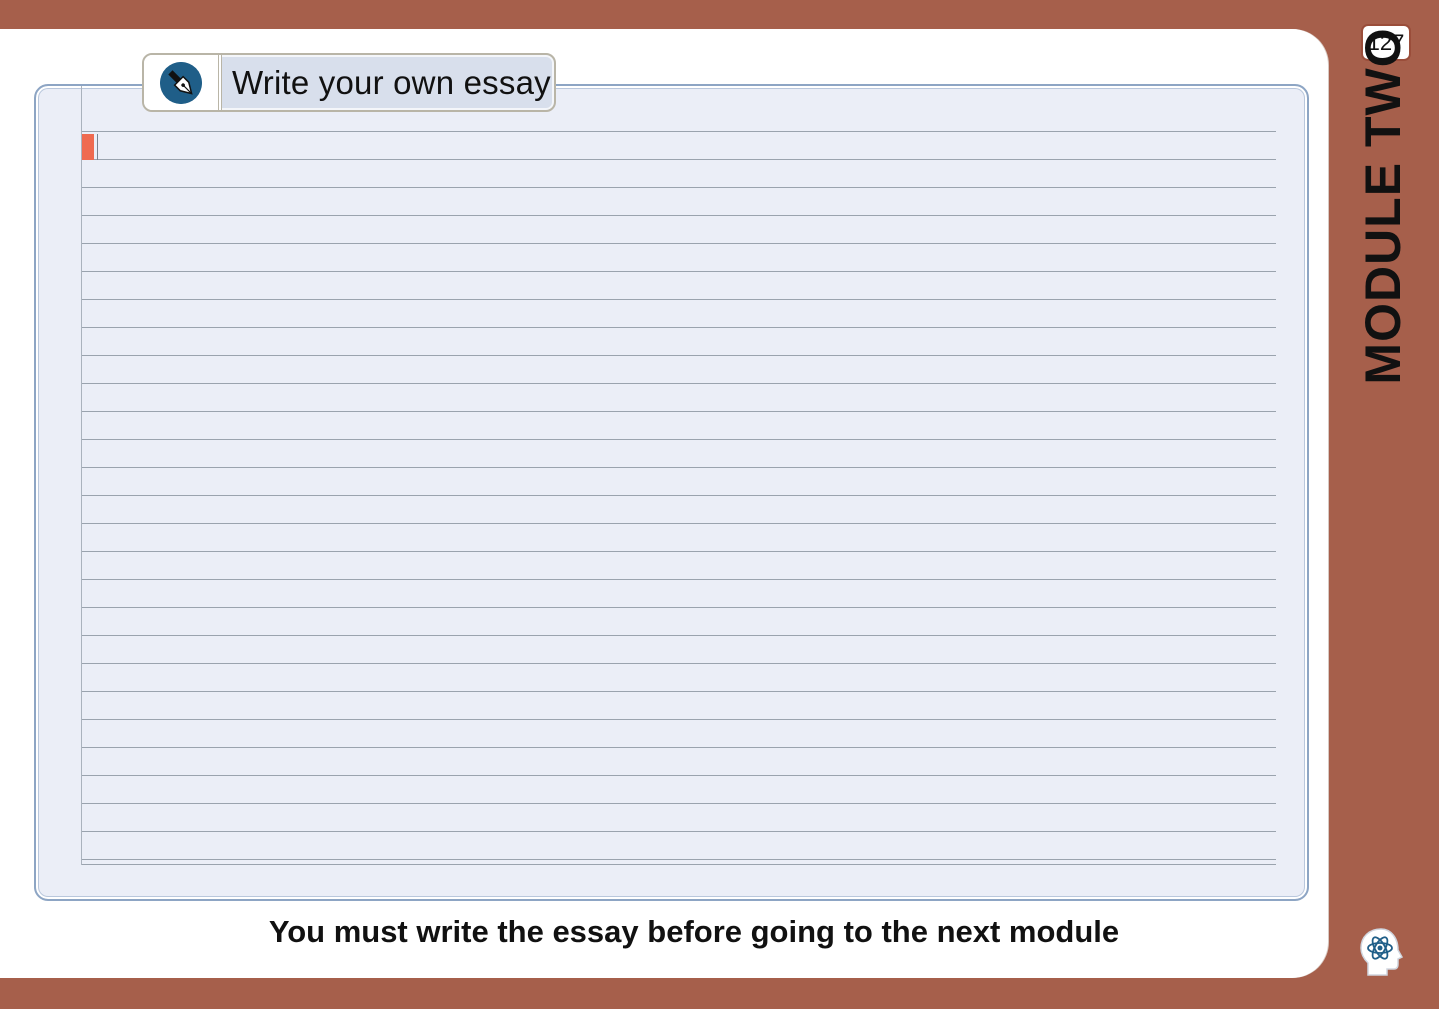 This screenshot has height=1009, width=1439. I want to click on text-caret, so click(97, 147).